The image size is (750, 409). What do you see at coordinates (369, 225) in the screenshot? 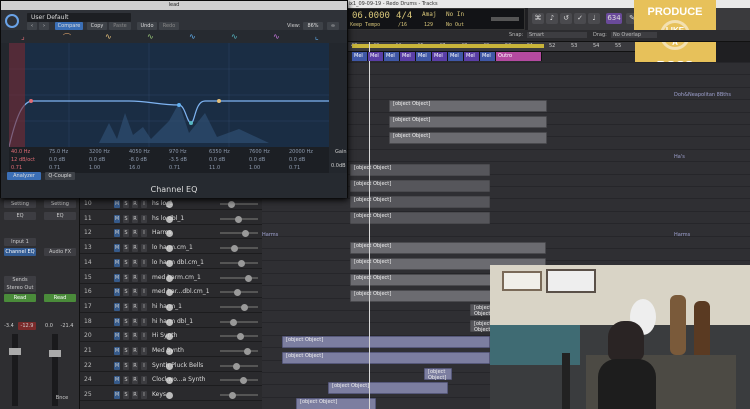
I see `playhead` at bounding box center [369, 225].